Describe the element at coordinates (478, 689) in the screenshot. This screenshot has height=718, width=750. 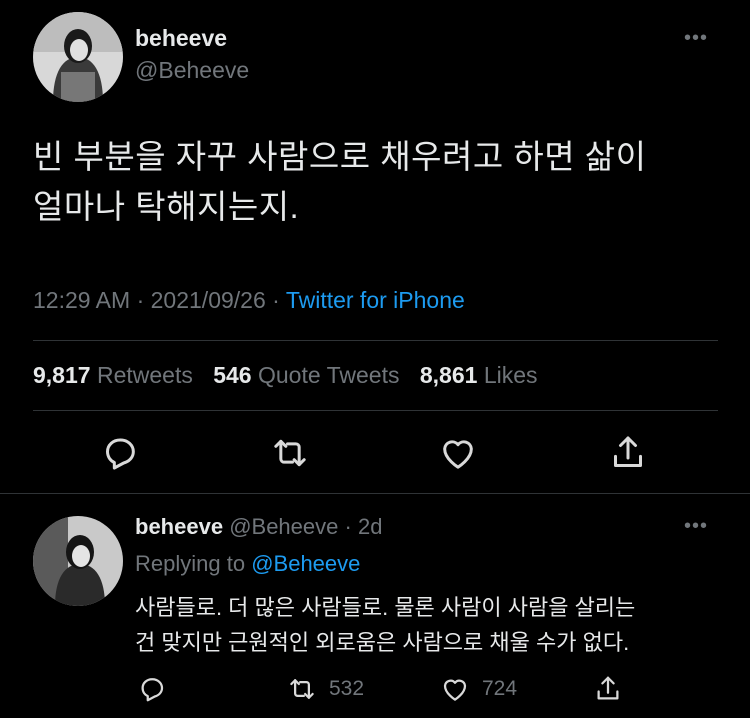
I see `reply-like-button: 724` at that location.